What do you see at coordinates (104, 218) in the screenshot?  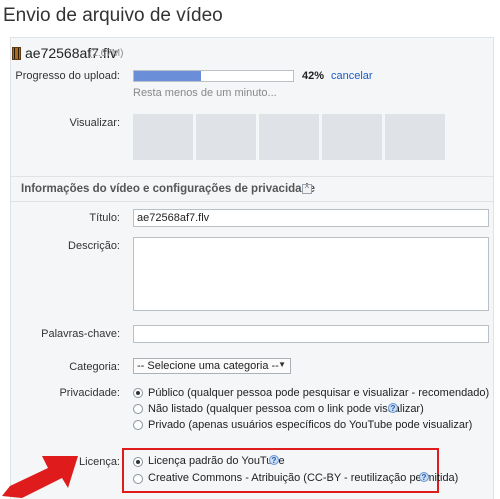 I see `title-label: Título:` at bounding box center [104, 218].